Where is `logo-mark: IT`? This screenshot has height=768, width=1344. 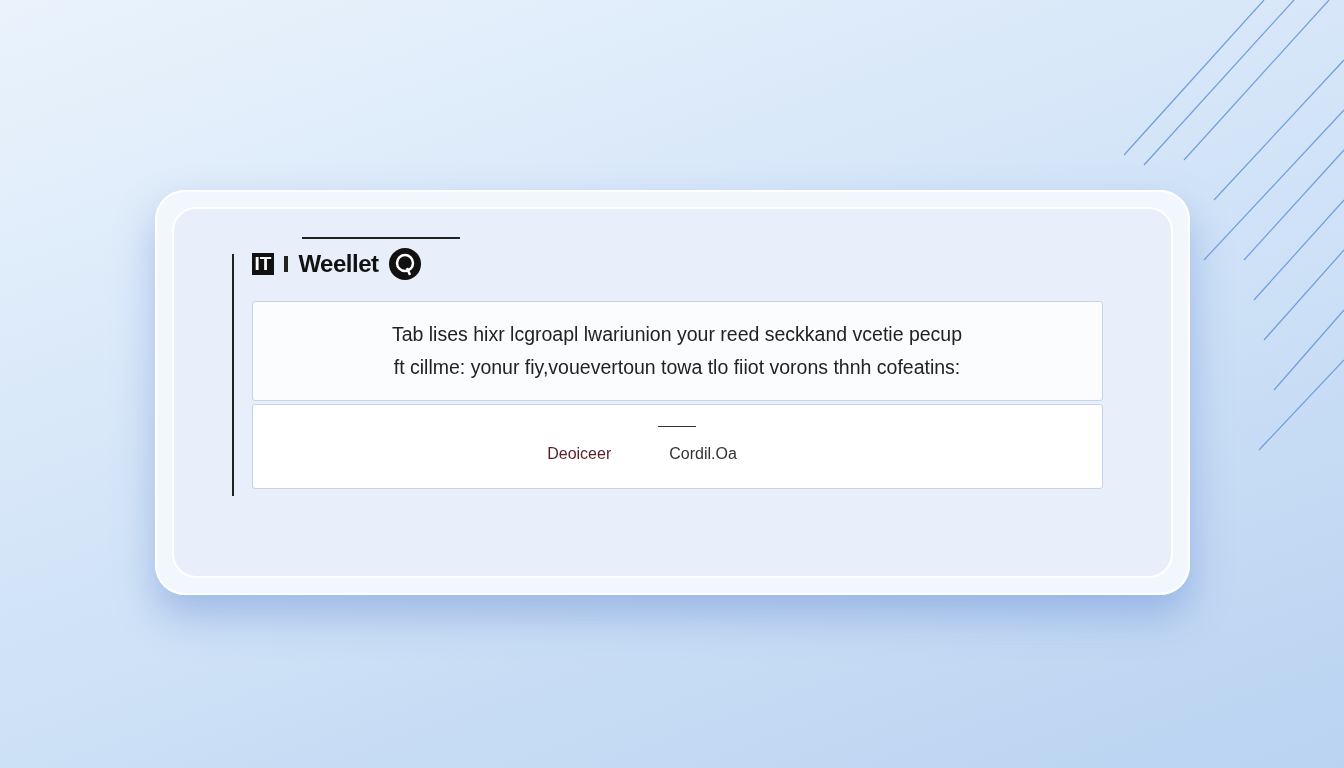 logo-mark: IT is located at coordinates (263, 264).